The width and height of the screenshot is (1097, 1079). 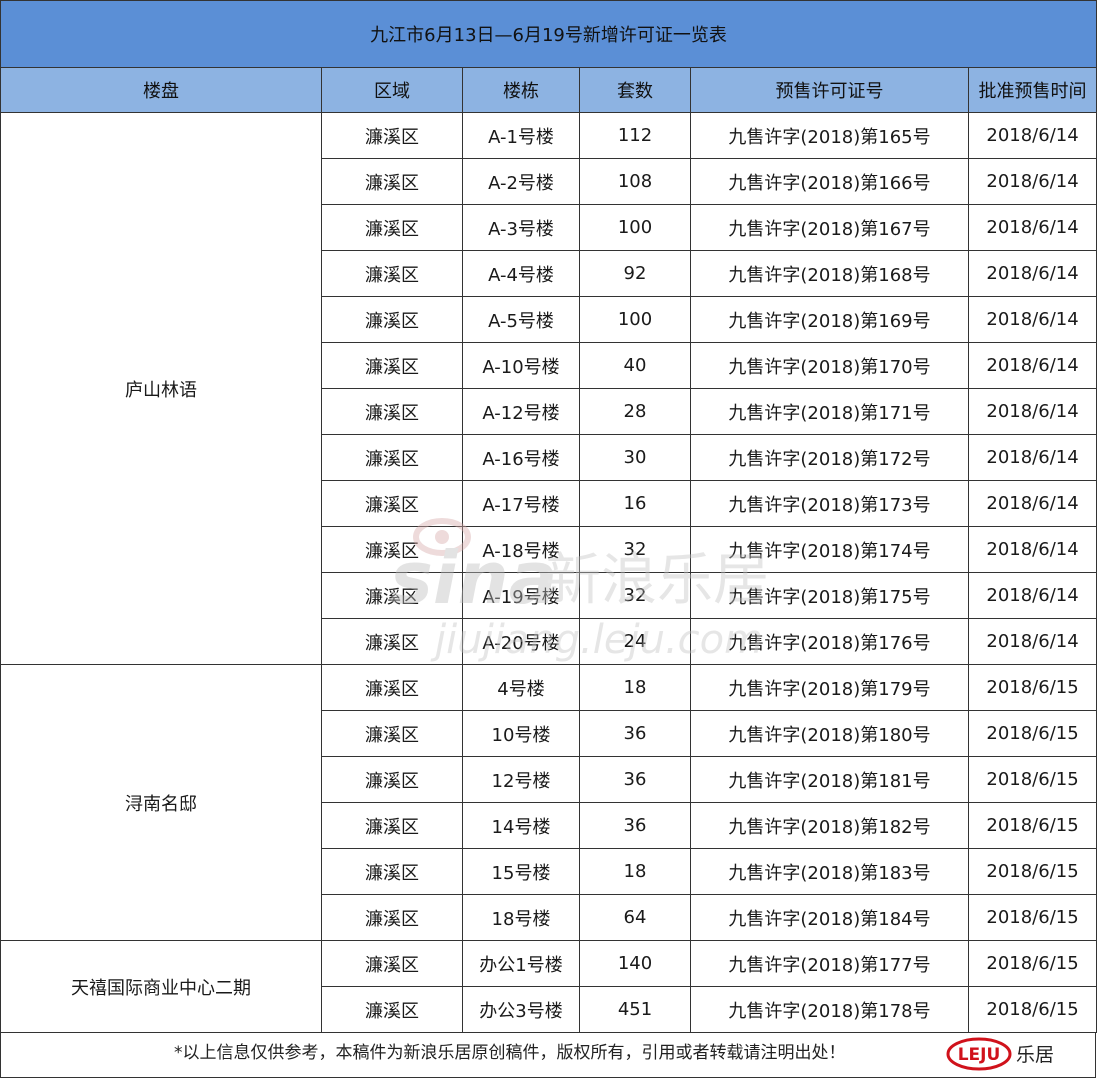 I want to click on units-cell: 112, so click(x=635, y=135).